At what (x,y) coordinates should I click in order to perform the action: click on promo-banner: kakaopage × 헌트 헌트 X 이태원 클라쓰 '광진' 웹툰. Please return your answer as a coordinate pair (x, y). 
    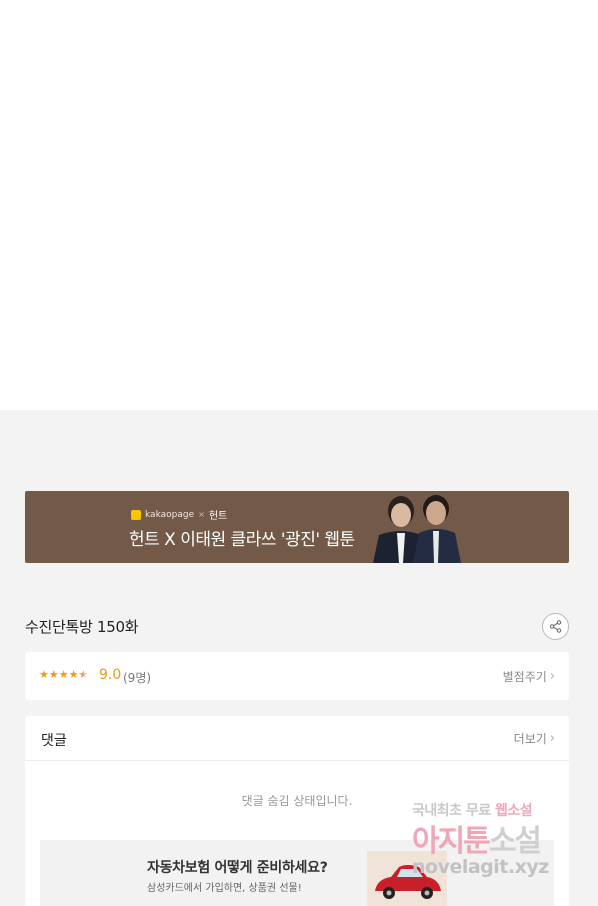
    Looking at the image, I should click on (297, 527).